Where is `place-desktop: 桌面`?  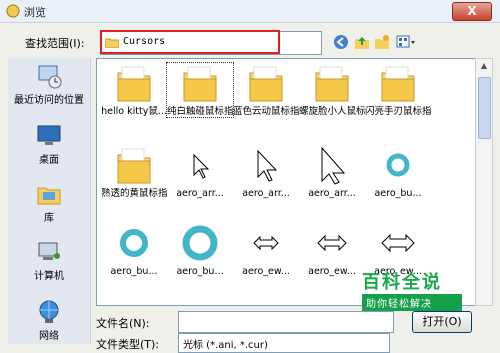
place-desktop: 桌面 is located at coordinates (49, 144).